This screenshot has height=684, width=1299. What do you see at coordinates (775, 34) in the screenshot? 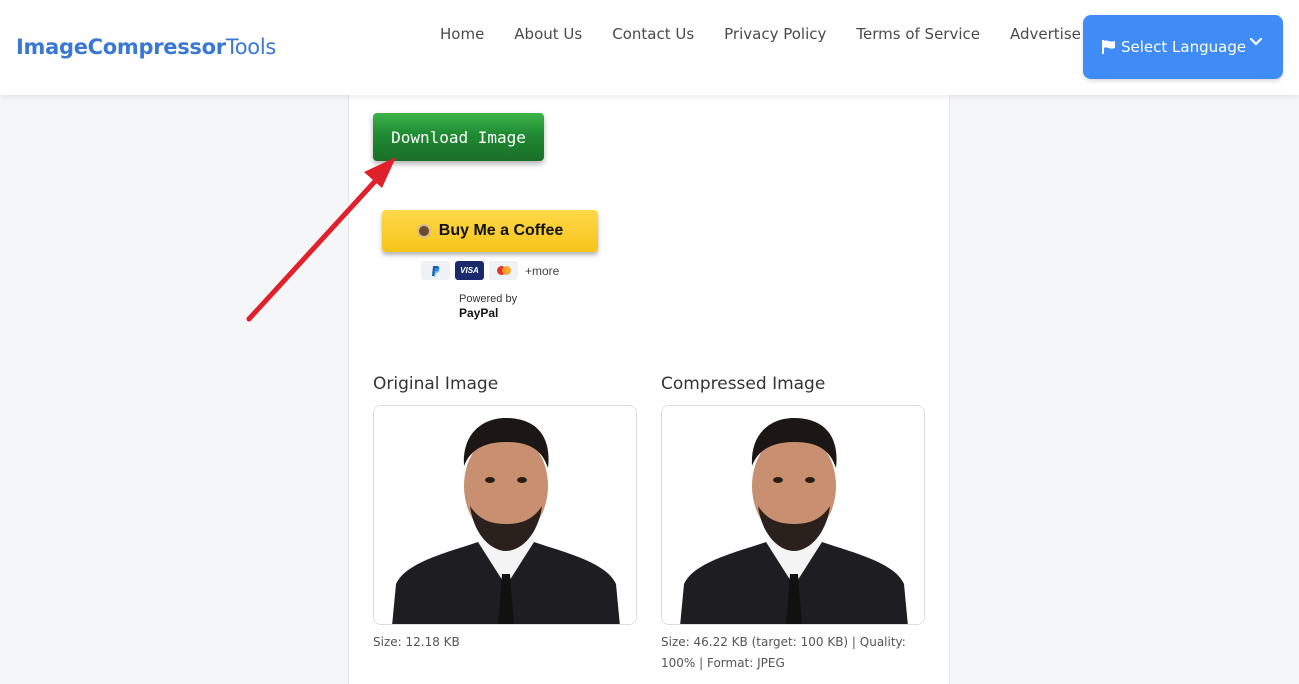
I see `nav-privacy-policy: Privacy Policy` at bounding box center [775, 34].